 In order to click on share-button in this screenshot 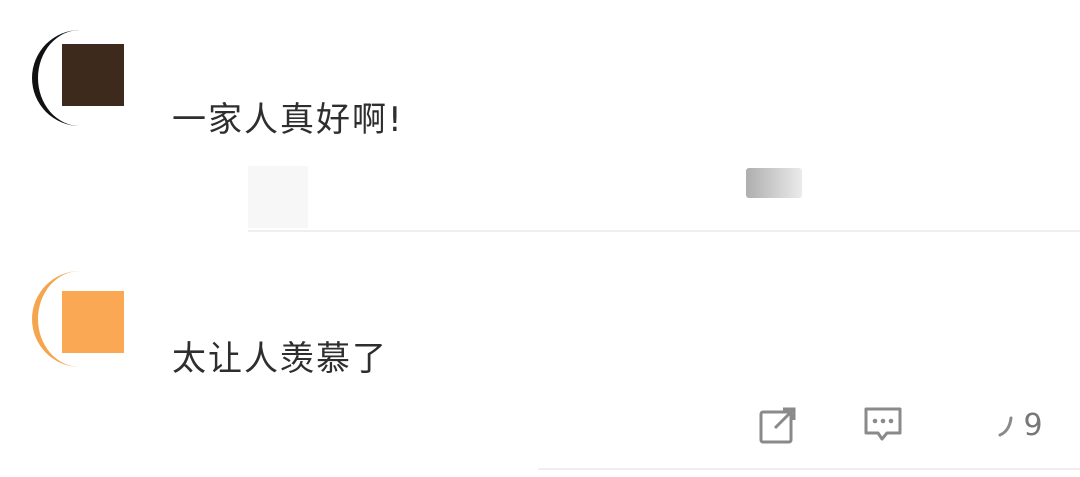, I will do `click(778, 425)`.